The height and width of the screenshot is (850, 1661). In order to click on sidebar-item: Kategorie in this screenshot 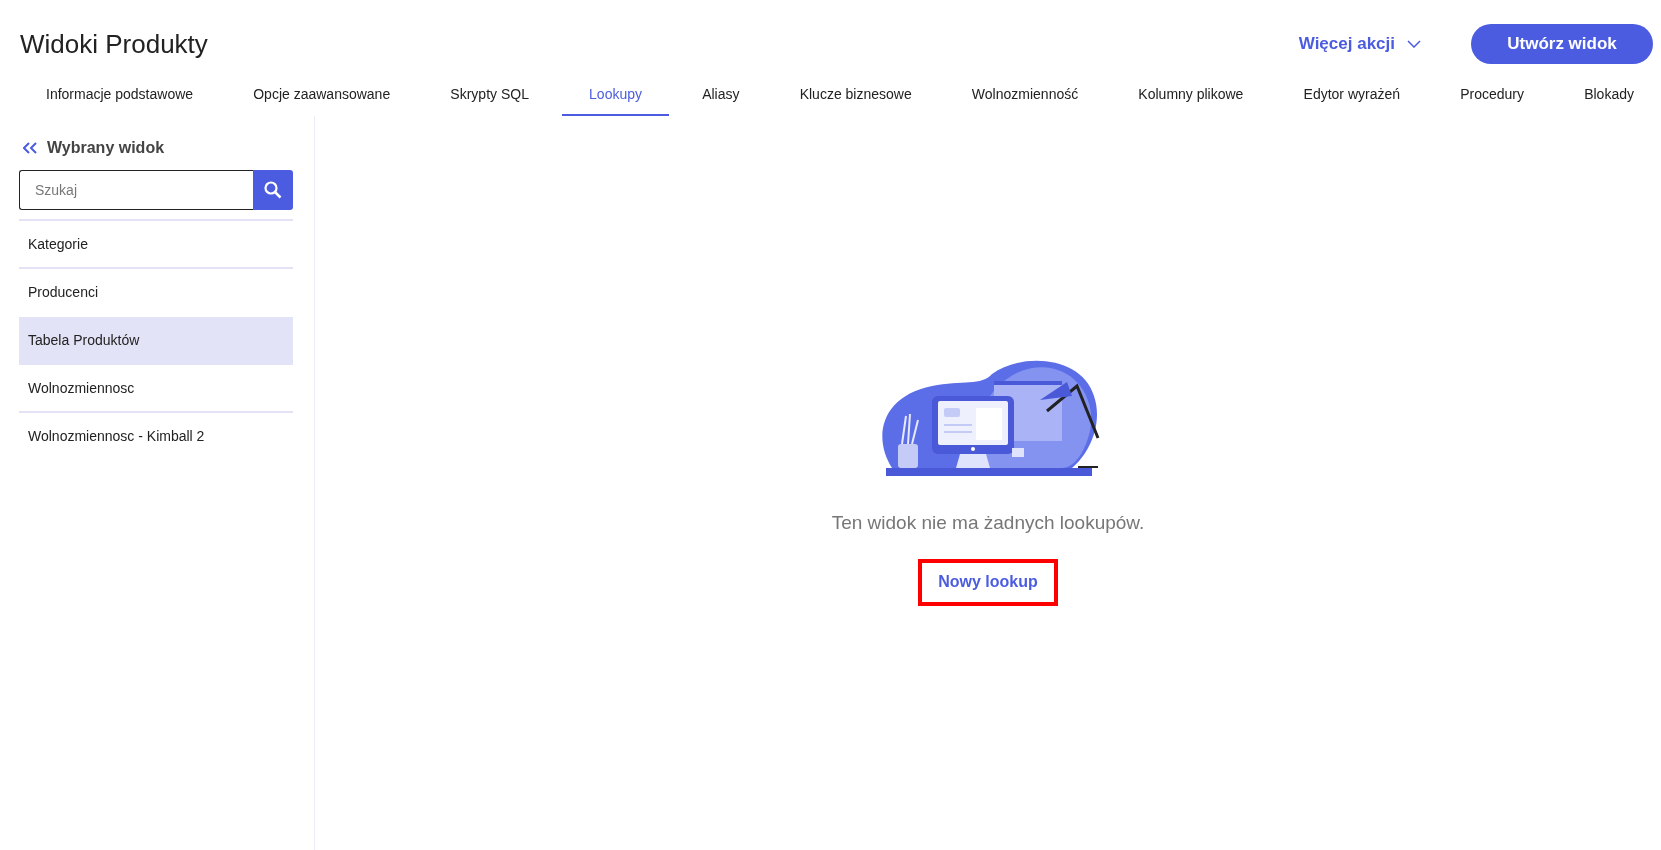, I will do `click(156, 245)`.